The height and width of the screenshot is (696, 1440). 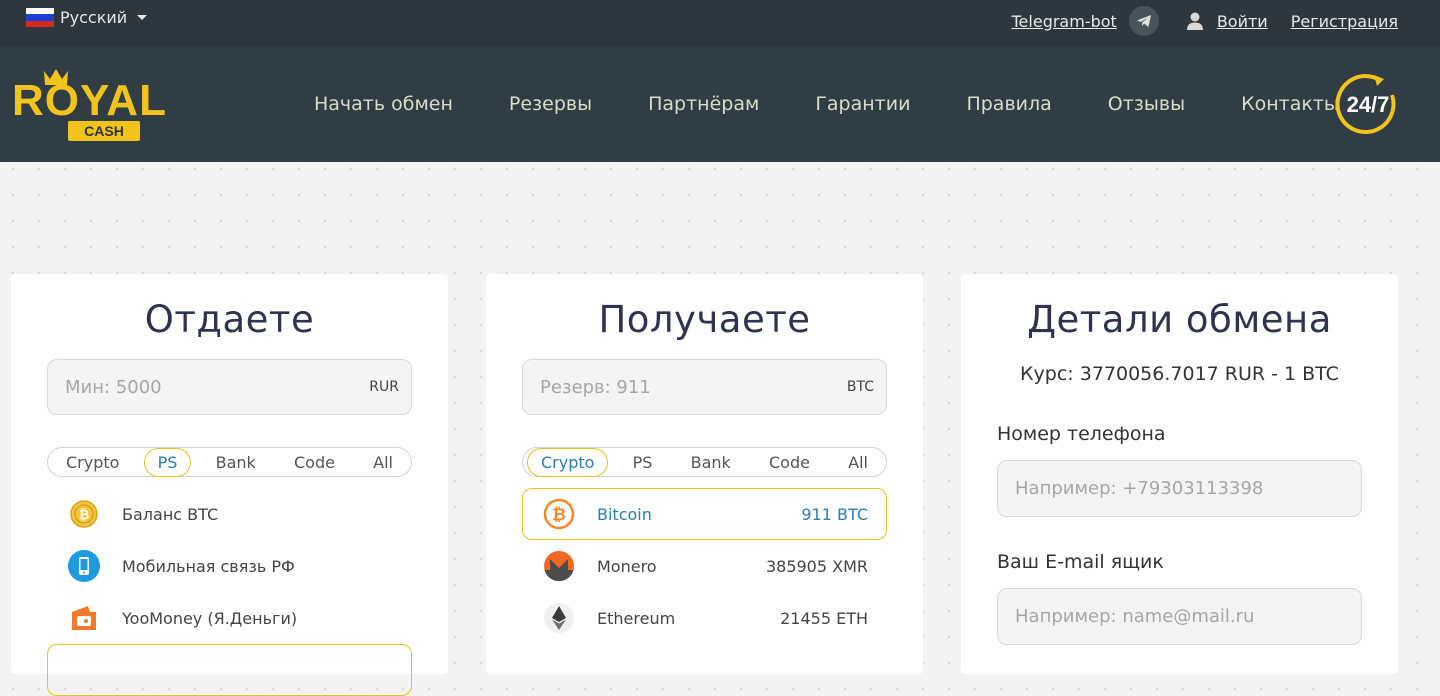 What do you see at coordinates (84, 566) in the screenshot?
I see `mobile-phone-icon` at bounding box center [84, 566].